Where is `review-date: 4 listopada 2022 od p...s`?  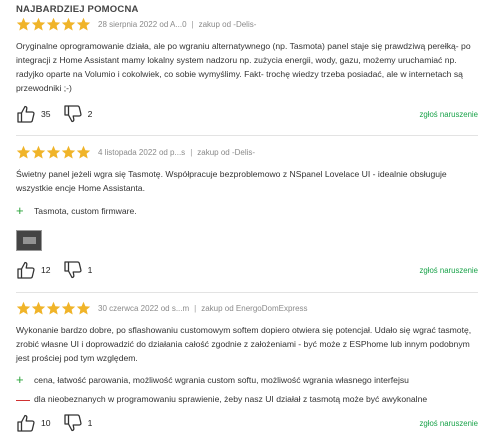
review-date: 4 listopada 2022 od p...s is located at coordinates (142, 152).